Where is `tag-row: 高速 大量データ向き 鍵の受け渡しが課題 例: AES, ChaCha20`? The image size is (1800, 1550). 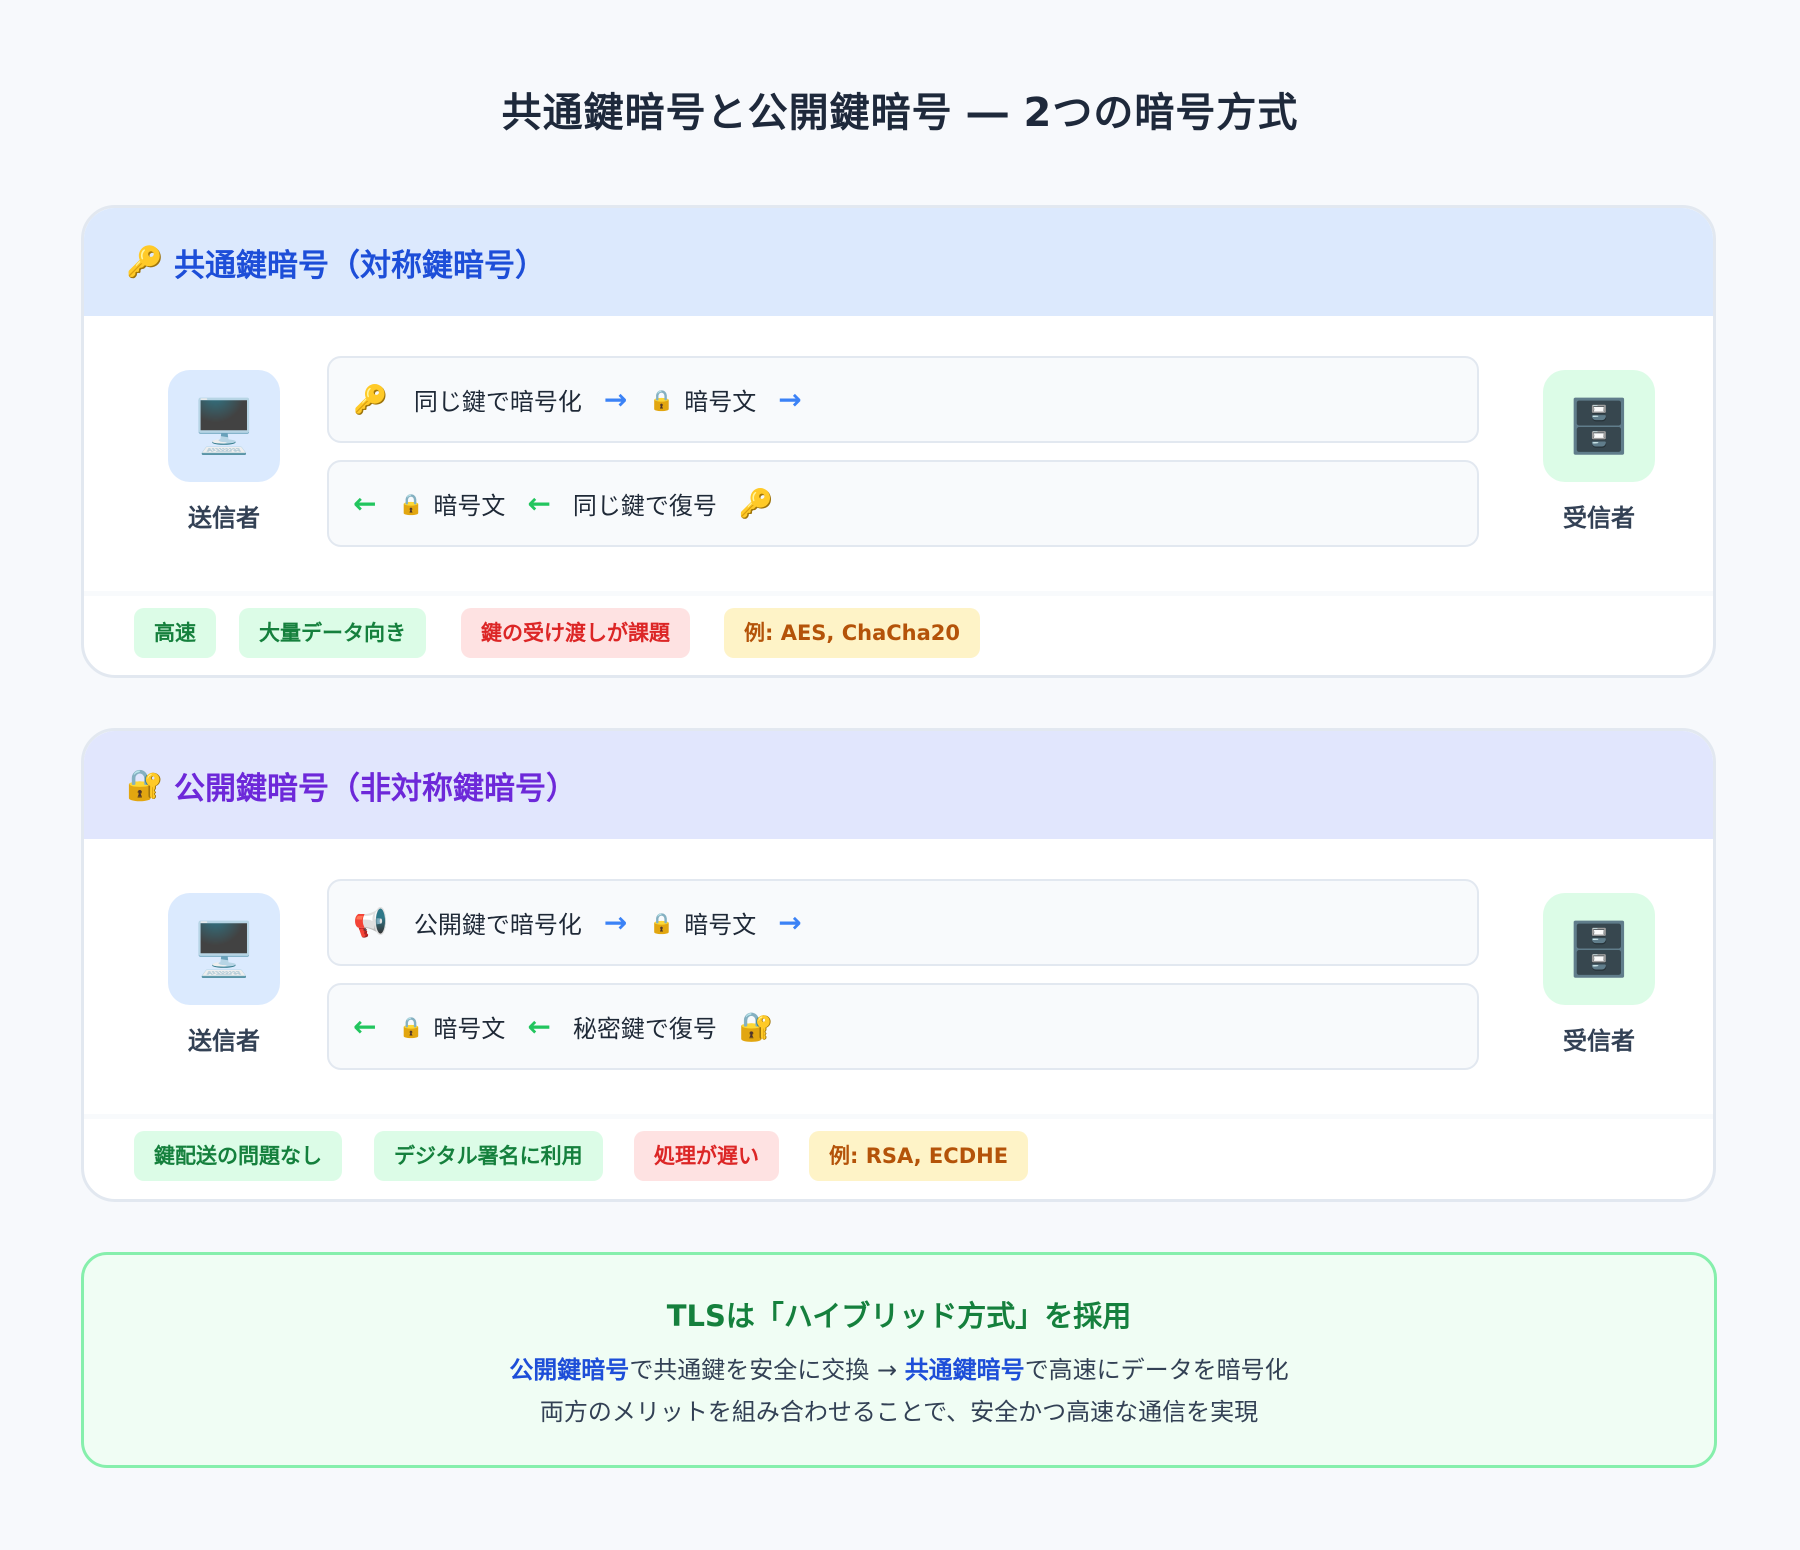
tag-row: 高速 大量データ向き 鍵の受け渡しが課題 例: AES, ChaCha20 is located at coordinates (898, 633).